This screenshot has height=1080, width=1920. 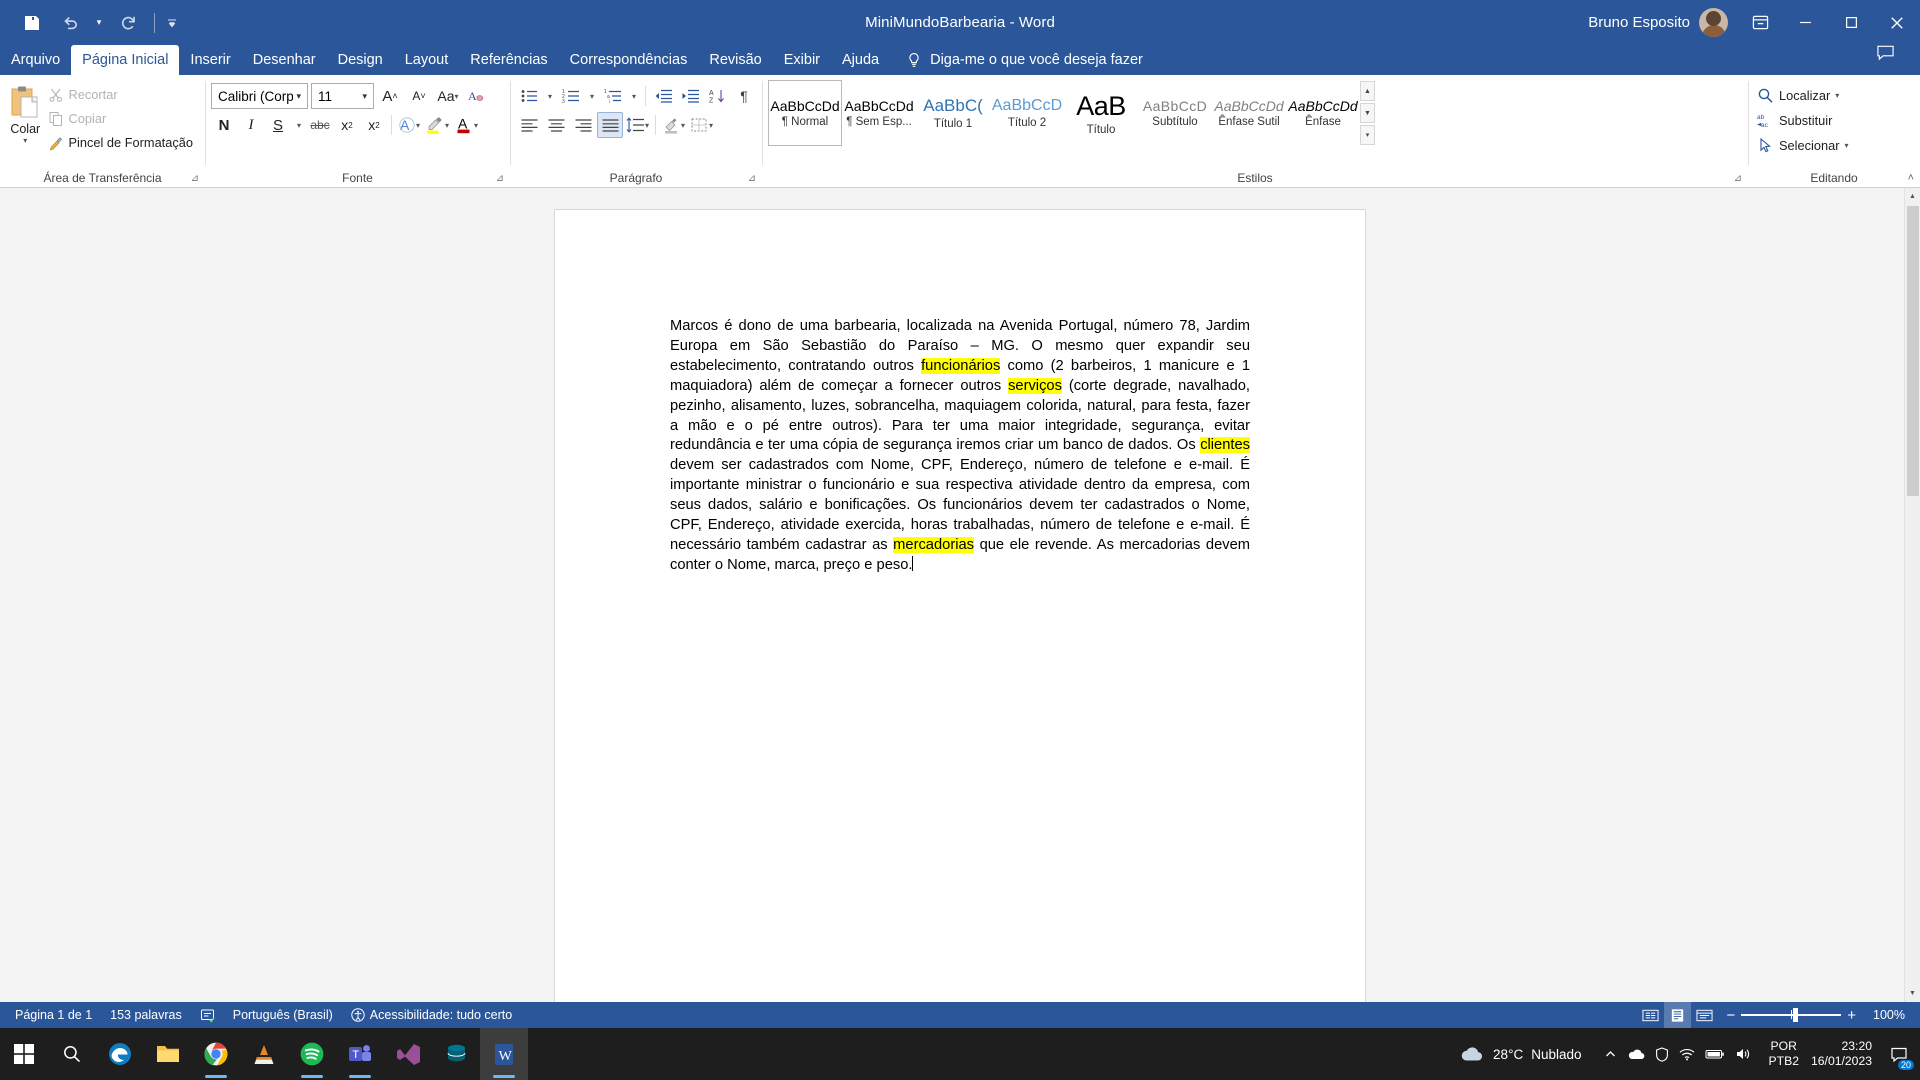 I want to click on tab-design: Design, so click(x=360, y=60).